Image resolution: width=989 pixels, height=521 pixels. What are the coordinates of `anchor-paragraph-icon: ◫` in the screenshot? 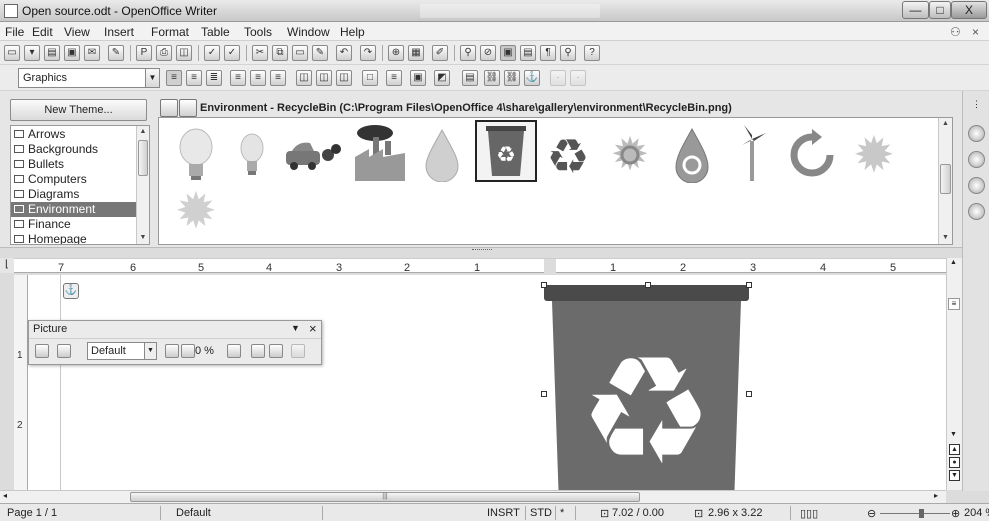 It's located at (324, 78).